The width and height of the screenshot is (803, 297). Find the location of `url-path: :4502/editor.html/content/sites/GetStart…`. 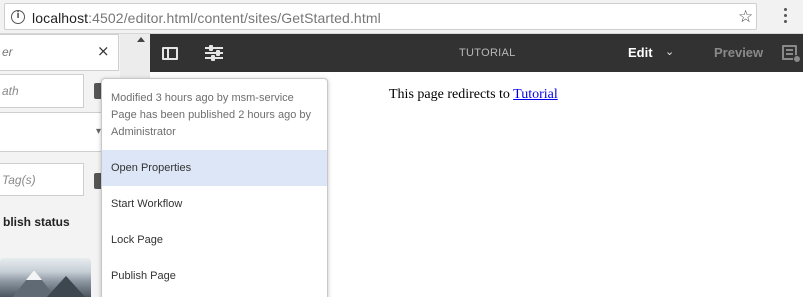

url-path: :4502/editor.html/content/sites/GetStart… is located at coordinates (234, 18).